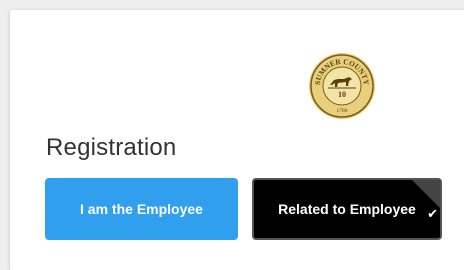 This screenshot has width=464, height=270. What do you see at coordinates (342, 86) in the screenshot?
I see `county-seal-logo: SUMNER COUNTY 10 1786` at bounding box center [342, 86].